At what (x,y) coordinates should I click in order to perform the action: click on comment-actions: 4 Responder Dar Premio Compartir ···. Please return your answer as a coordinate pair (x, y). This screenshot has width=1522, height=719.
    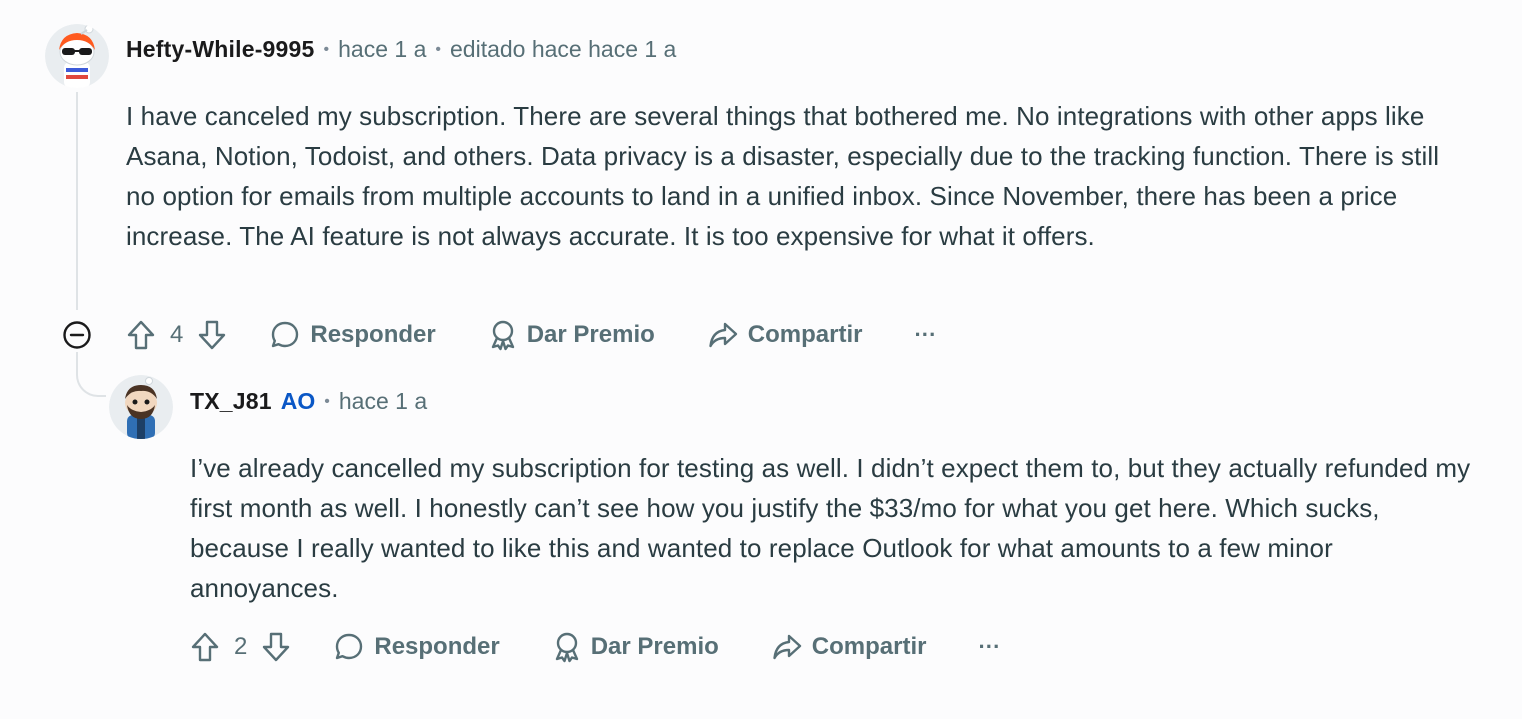
    Looking at the image, I should click on (531, 335).